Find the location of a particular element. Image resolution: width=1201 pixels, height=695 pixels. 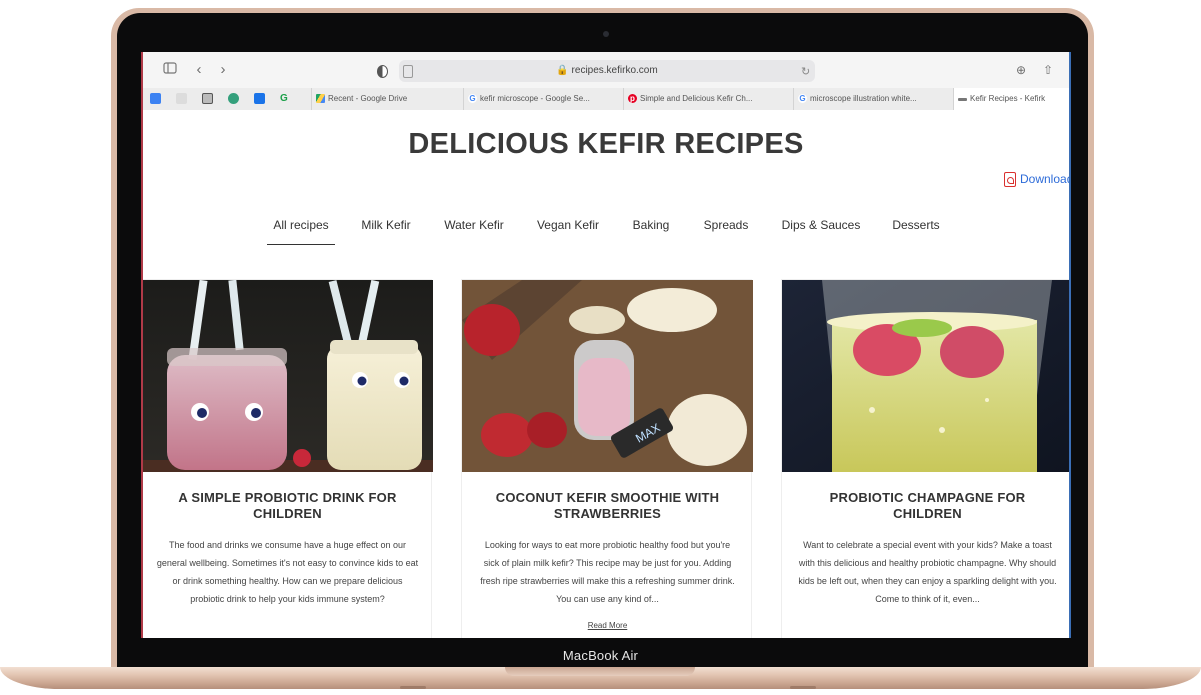

page-title: DELICIOUS KEFIR RECIPES is located at coordinates (606, 144).